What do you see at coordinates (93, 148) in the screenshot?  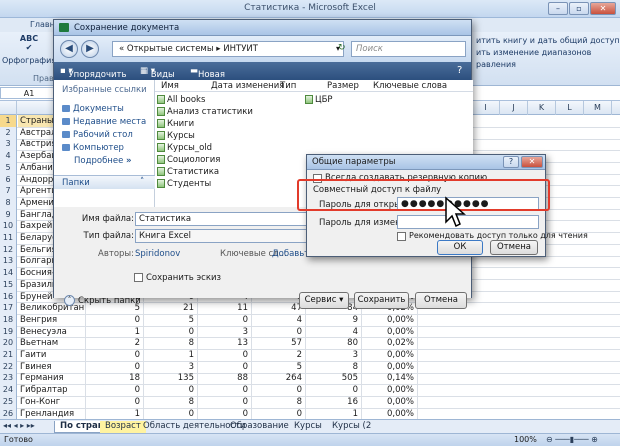 I see `nav-computer: Компьютер` at bounding box center [93, 148].